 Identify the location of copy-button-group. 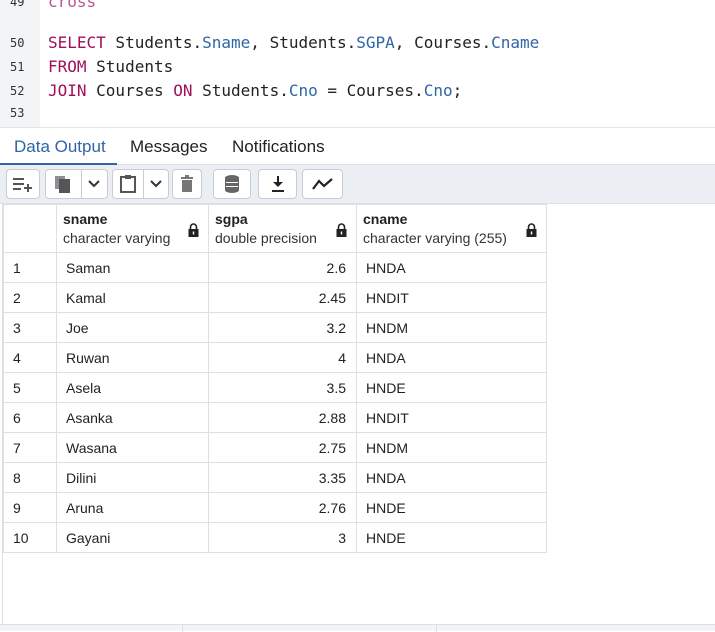
(76, 184).